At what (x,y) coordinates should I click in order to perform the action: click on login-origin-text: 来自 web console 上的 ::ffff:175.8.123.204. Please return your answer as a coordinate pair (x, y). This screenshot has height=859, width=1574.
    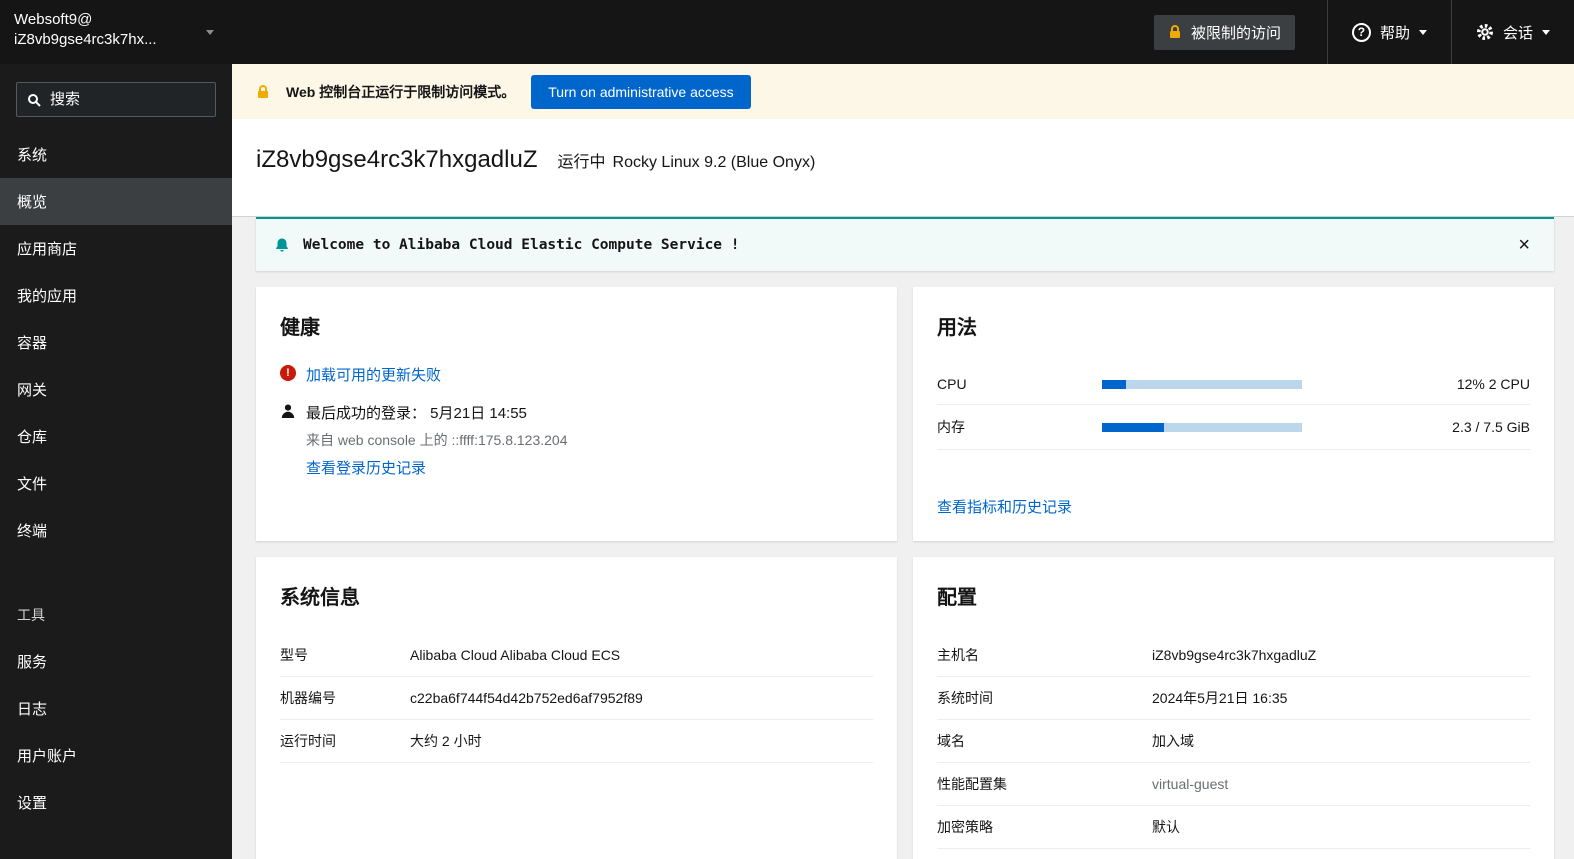
    Looking at the image, I should click on (437, 440).